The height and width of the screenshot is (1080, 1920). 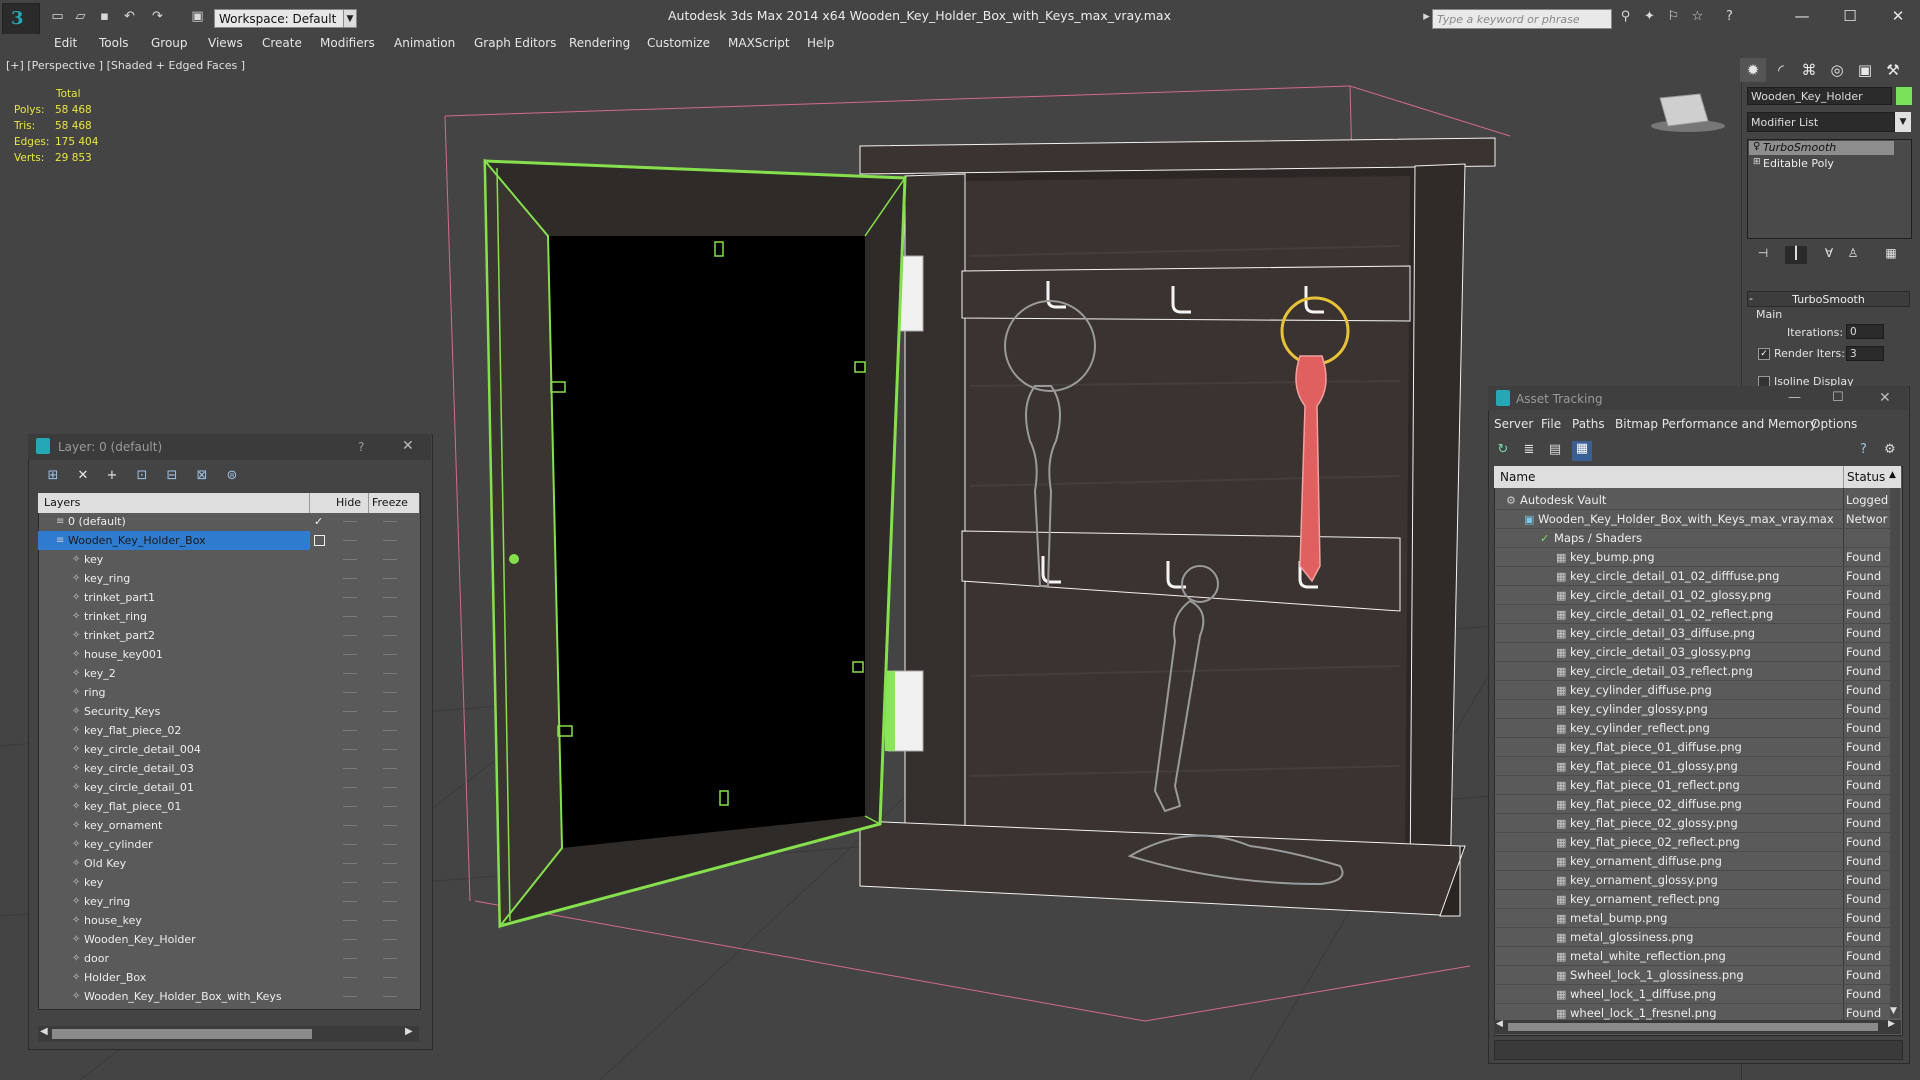 I want to click on asset-row: ▦ key_flat_piece_01_glossy.png, so click(x=1668, y=766).